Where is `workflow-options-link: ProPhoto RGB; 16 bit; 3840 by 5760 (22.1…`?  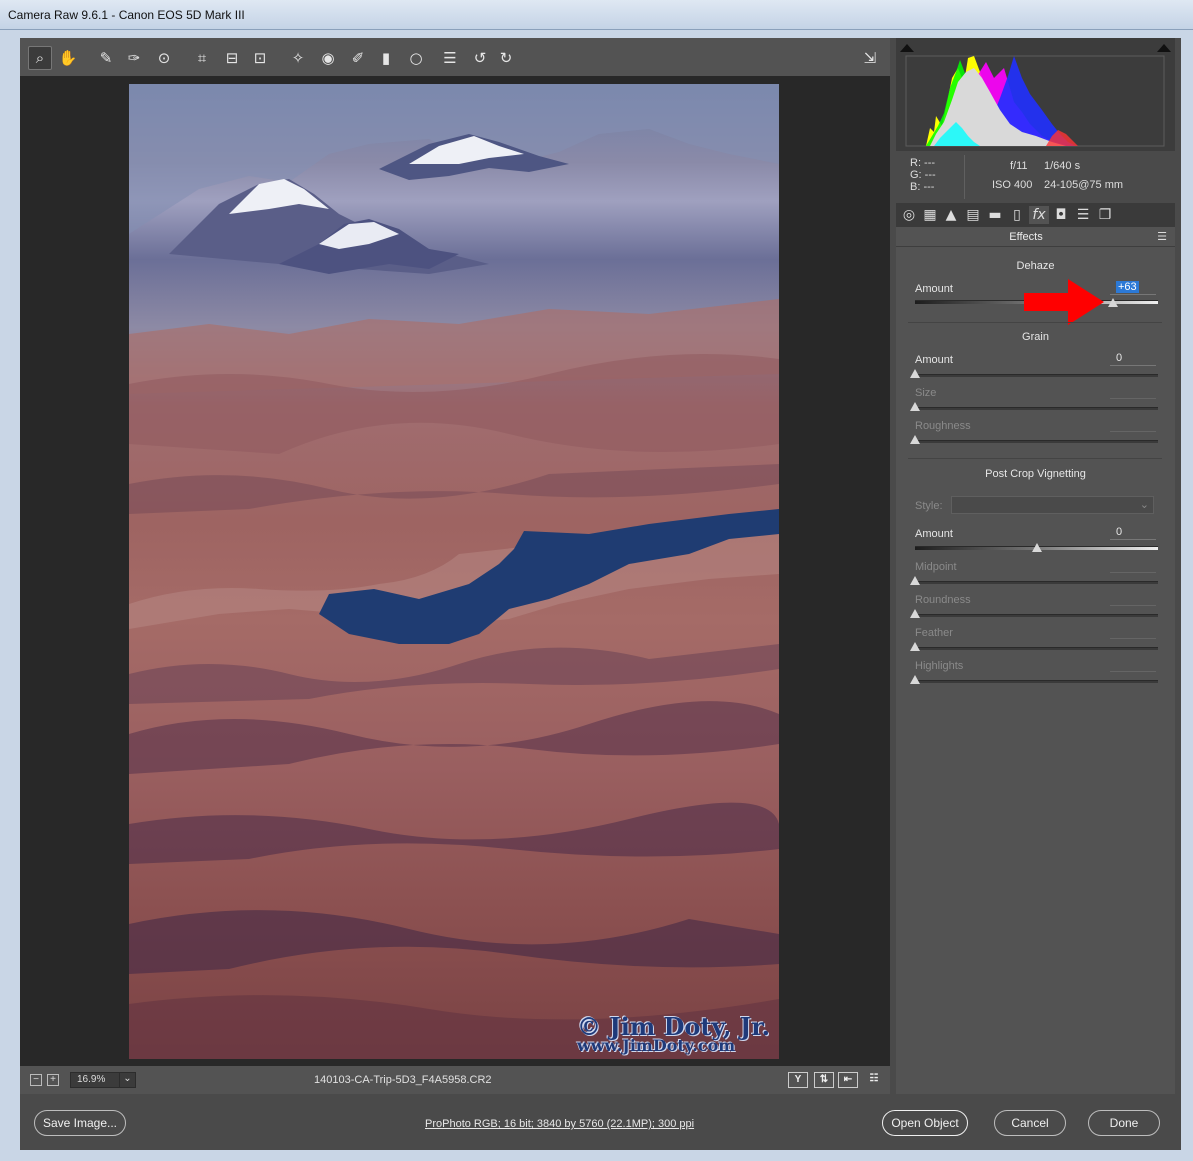 workflow-options-link: ProPhoto RGB; 16 bit; 3840 by 5760 (22.1… is located at coordinates (559, 1124).